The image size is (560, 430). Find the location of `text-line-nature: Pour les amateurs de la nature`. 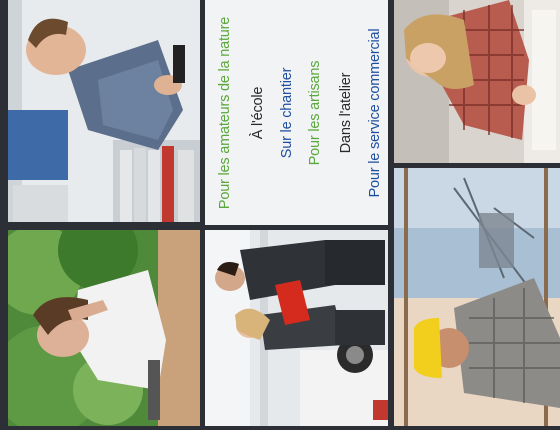

text-line-nature: Pour les amateurs de la nature is located at coordinates (225, 112).